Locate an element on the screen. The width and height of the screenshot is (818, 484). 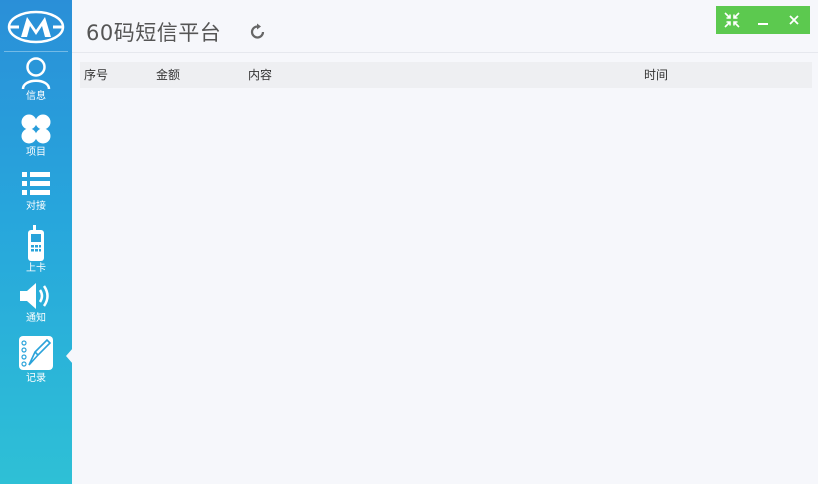
sidebar-item-notify: 通知 is located at coordinates (36, 308).